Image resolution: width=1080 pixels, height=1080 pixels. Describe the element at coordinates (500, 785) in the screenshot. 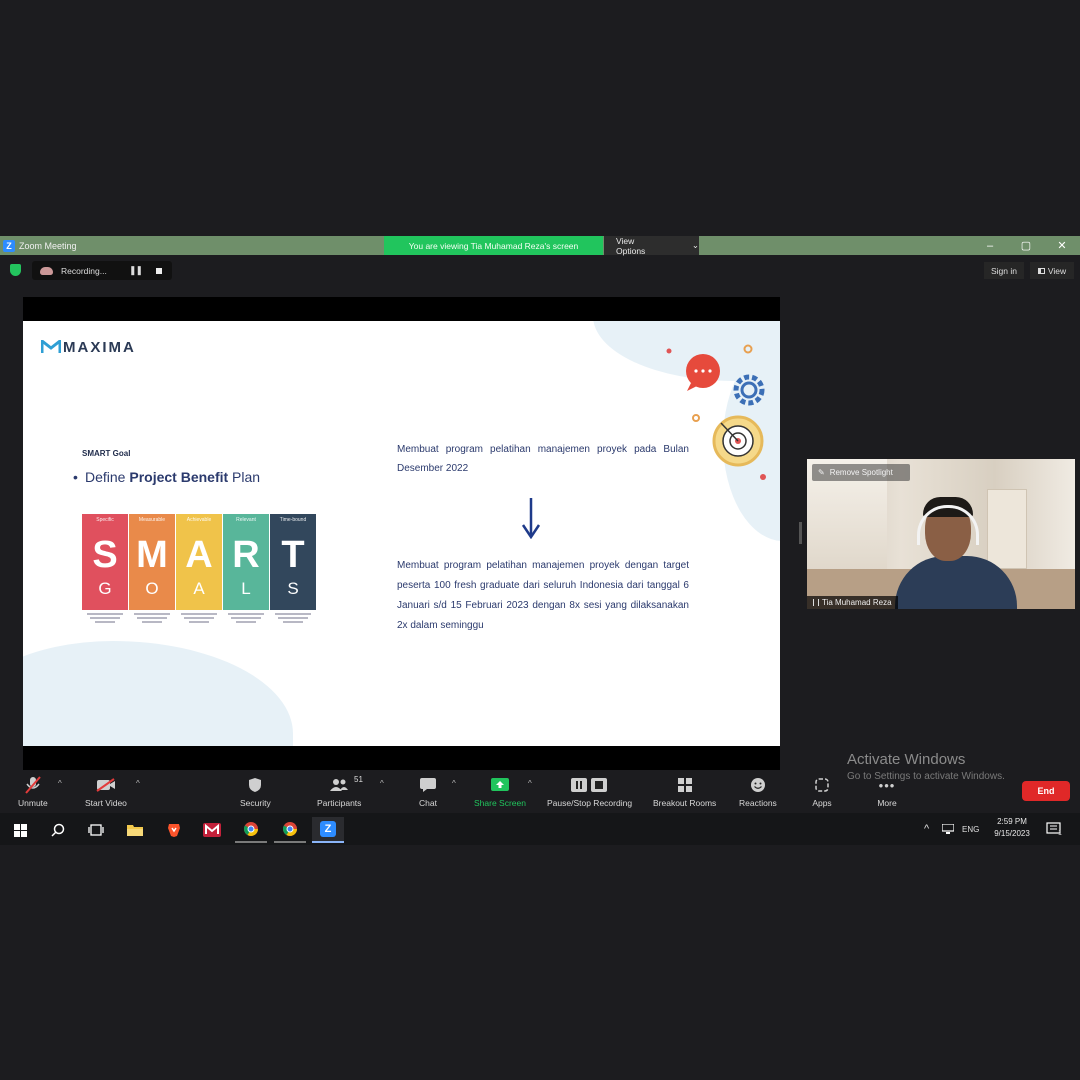

I see `share-screen-icon` at that location.